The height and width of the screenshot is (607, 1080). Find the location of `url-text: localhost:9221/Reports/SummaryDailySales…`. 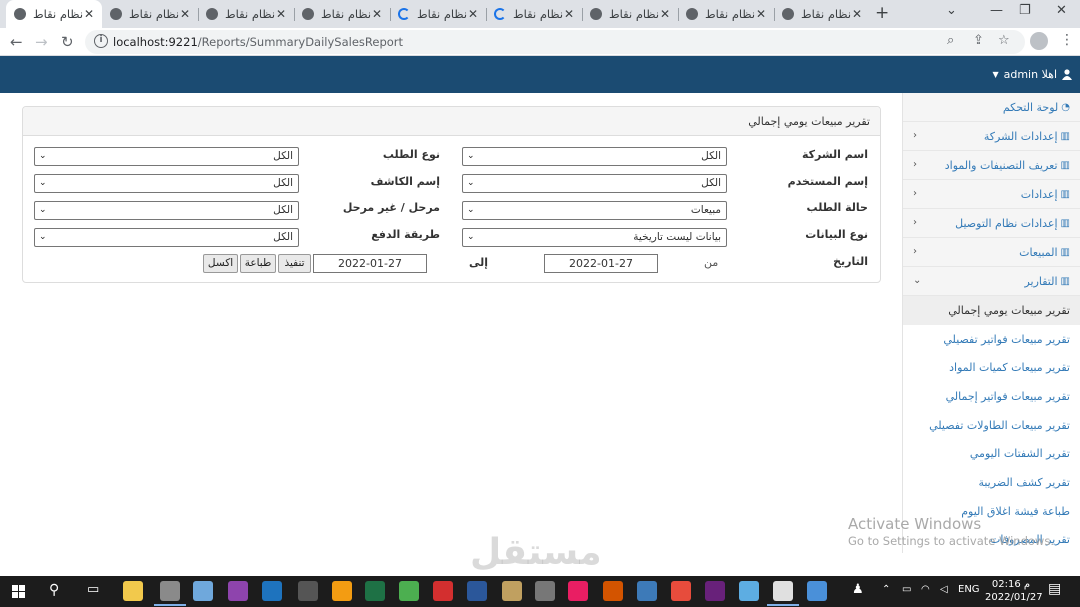

url-text: localhost:9221/Reports/SummaryDailySales… is located at coordinates (258, 42).